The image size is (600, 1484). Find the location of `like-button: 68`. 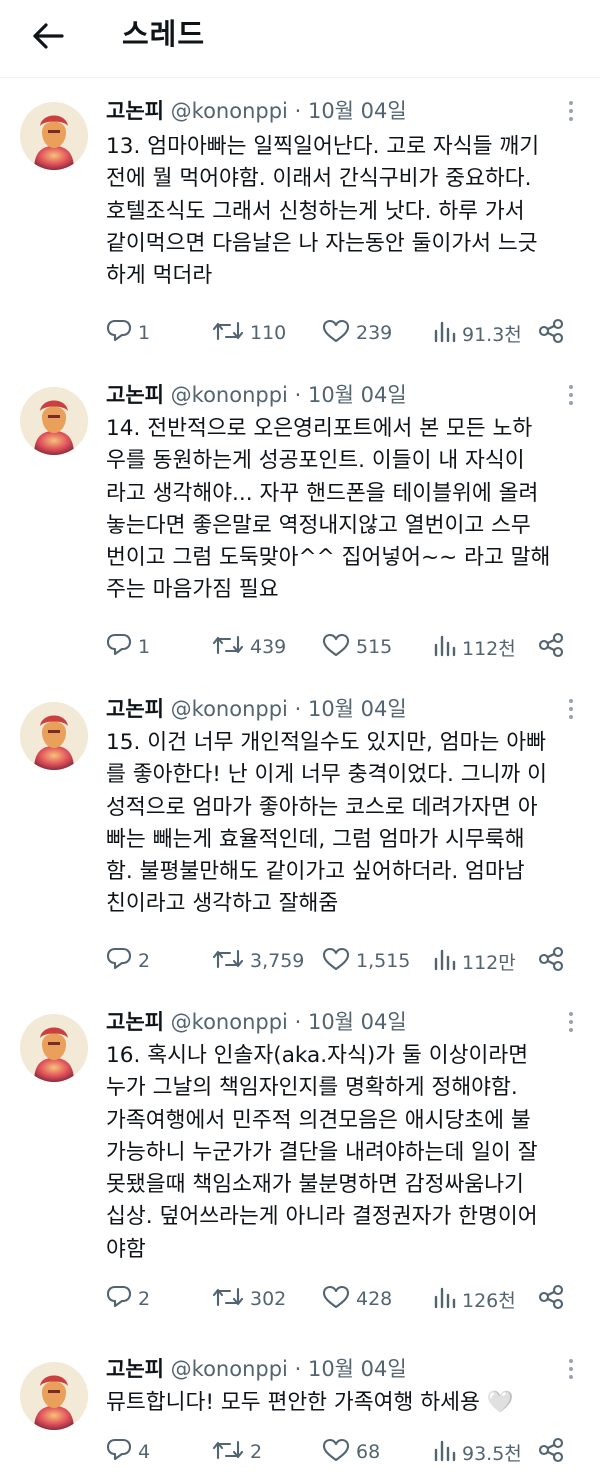

like-button: 68 is located at coordinates (351, 1452).